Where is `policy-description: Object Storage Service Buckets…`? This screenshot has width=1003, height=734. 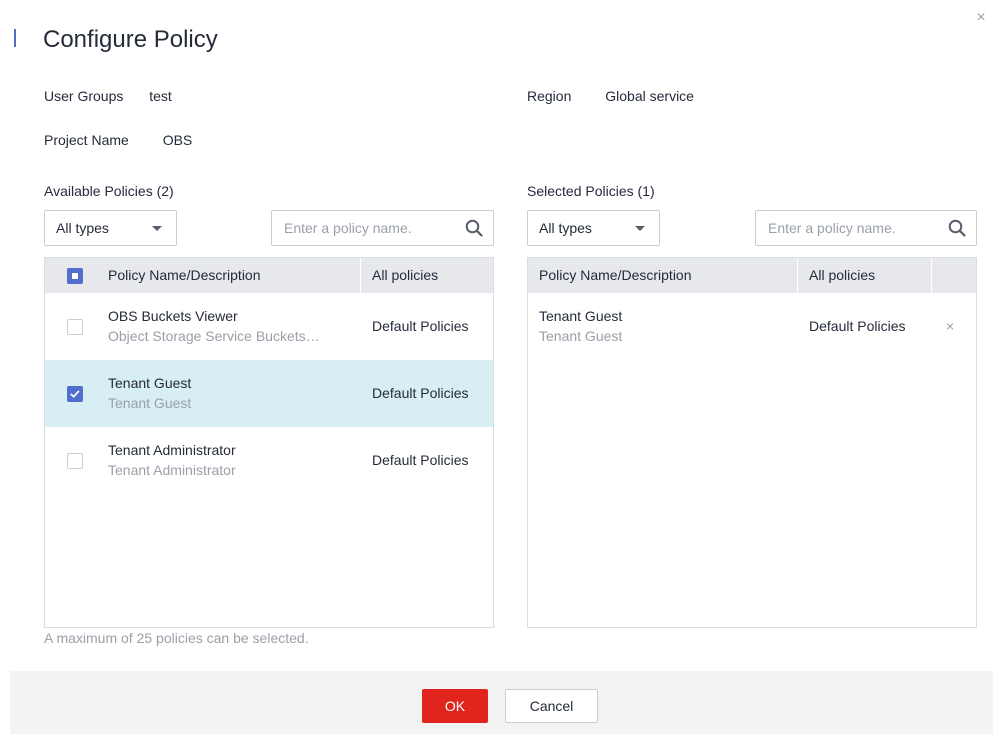
policy-description: Object Storage Service Buckets… is located at coordinates (214, 336).